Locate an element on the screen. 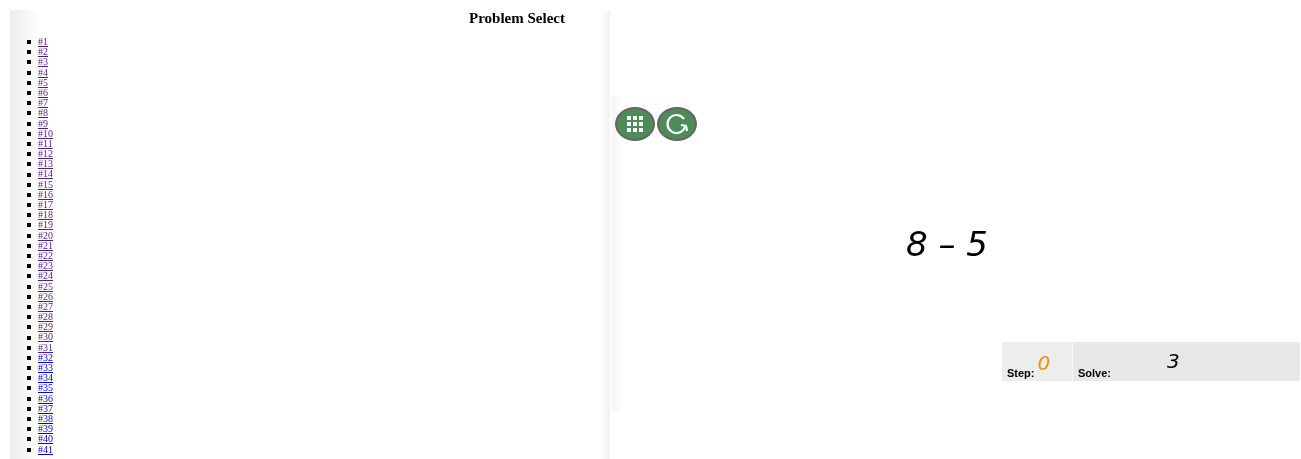  solve-label: Solve: is located at coordinates (1094, 373).